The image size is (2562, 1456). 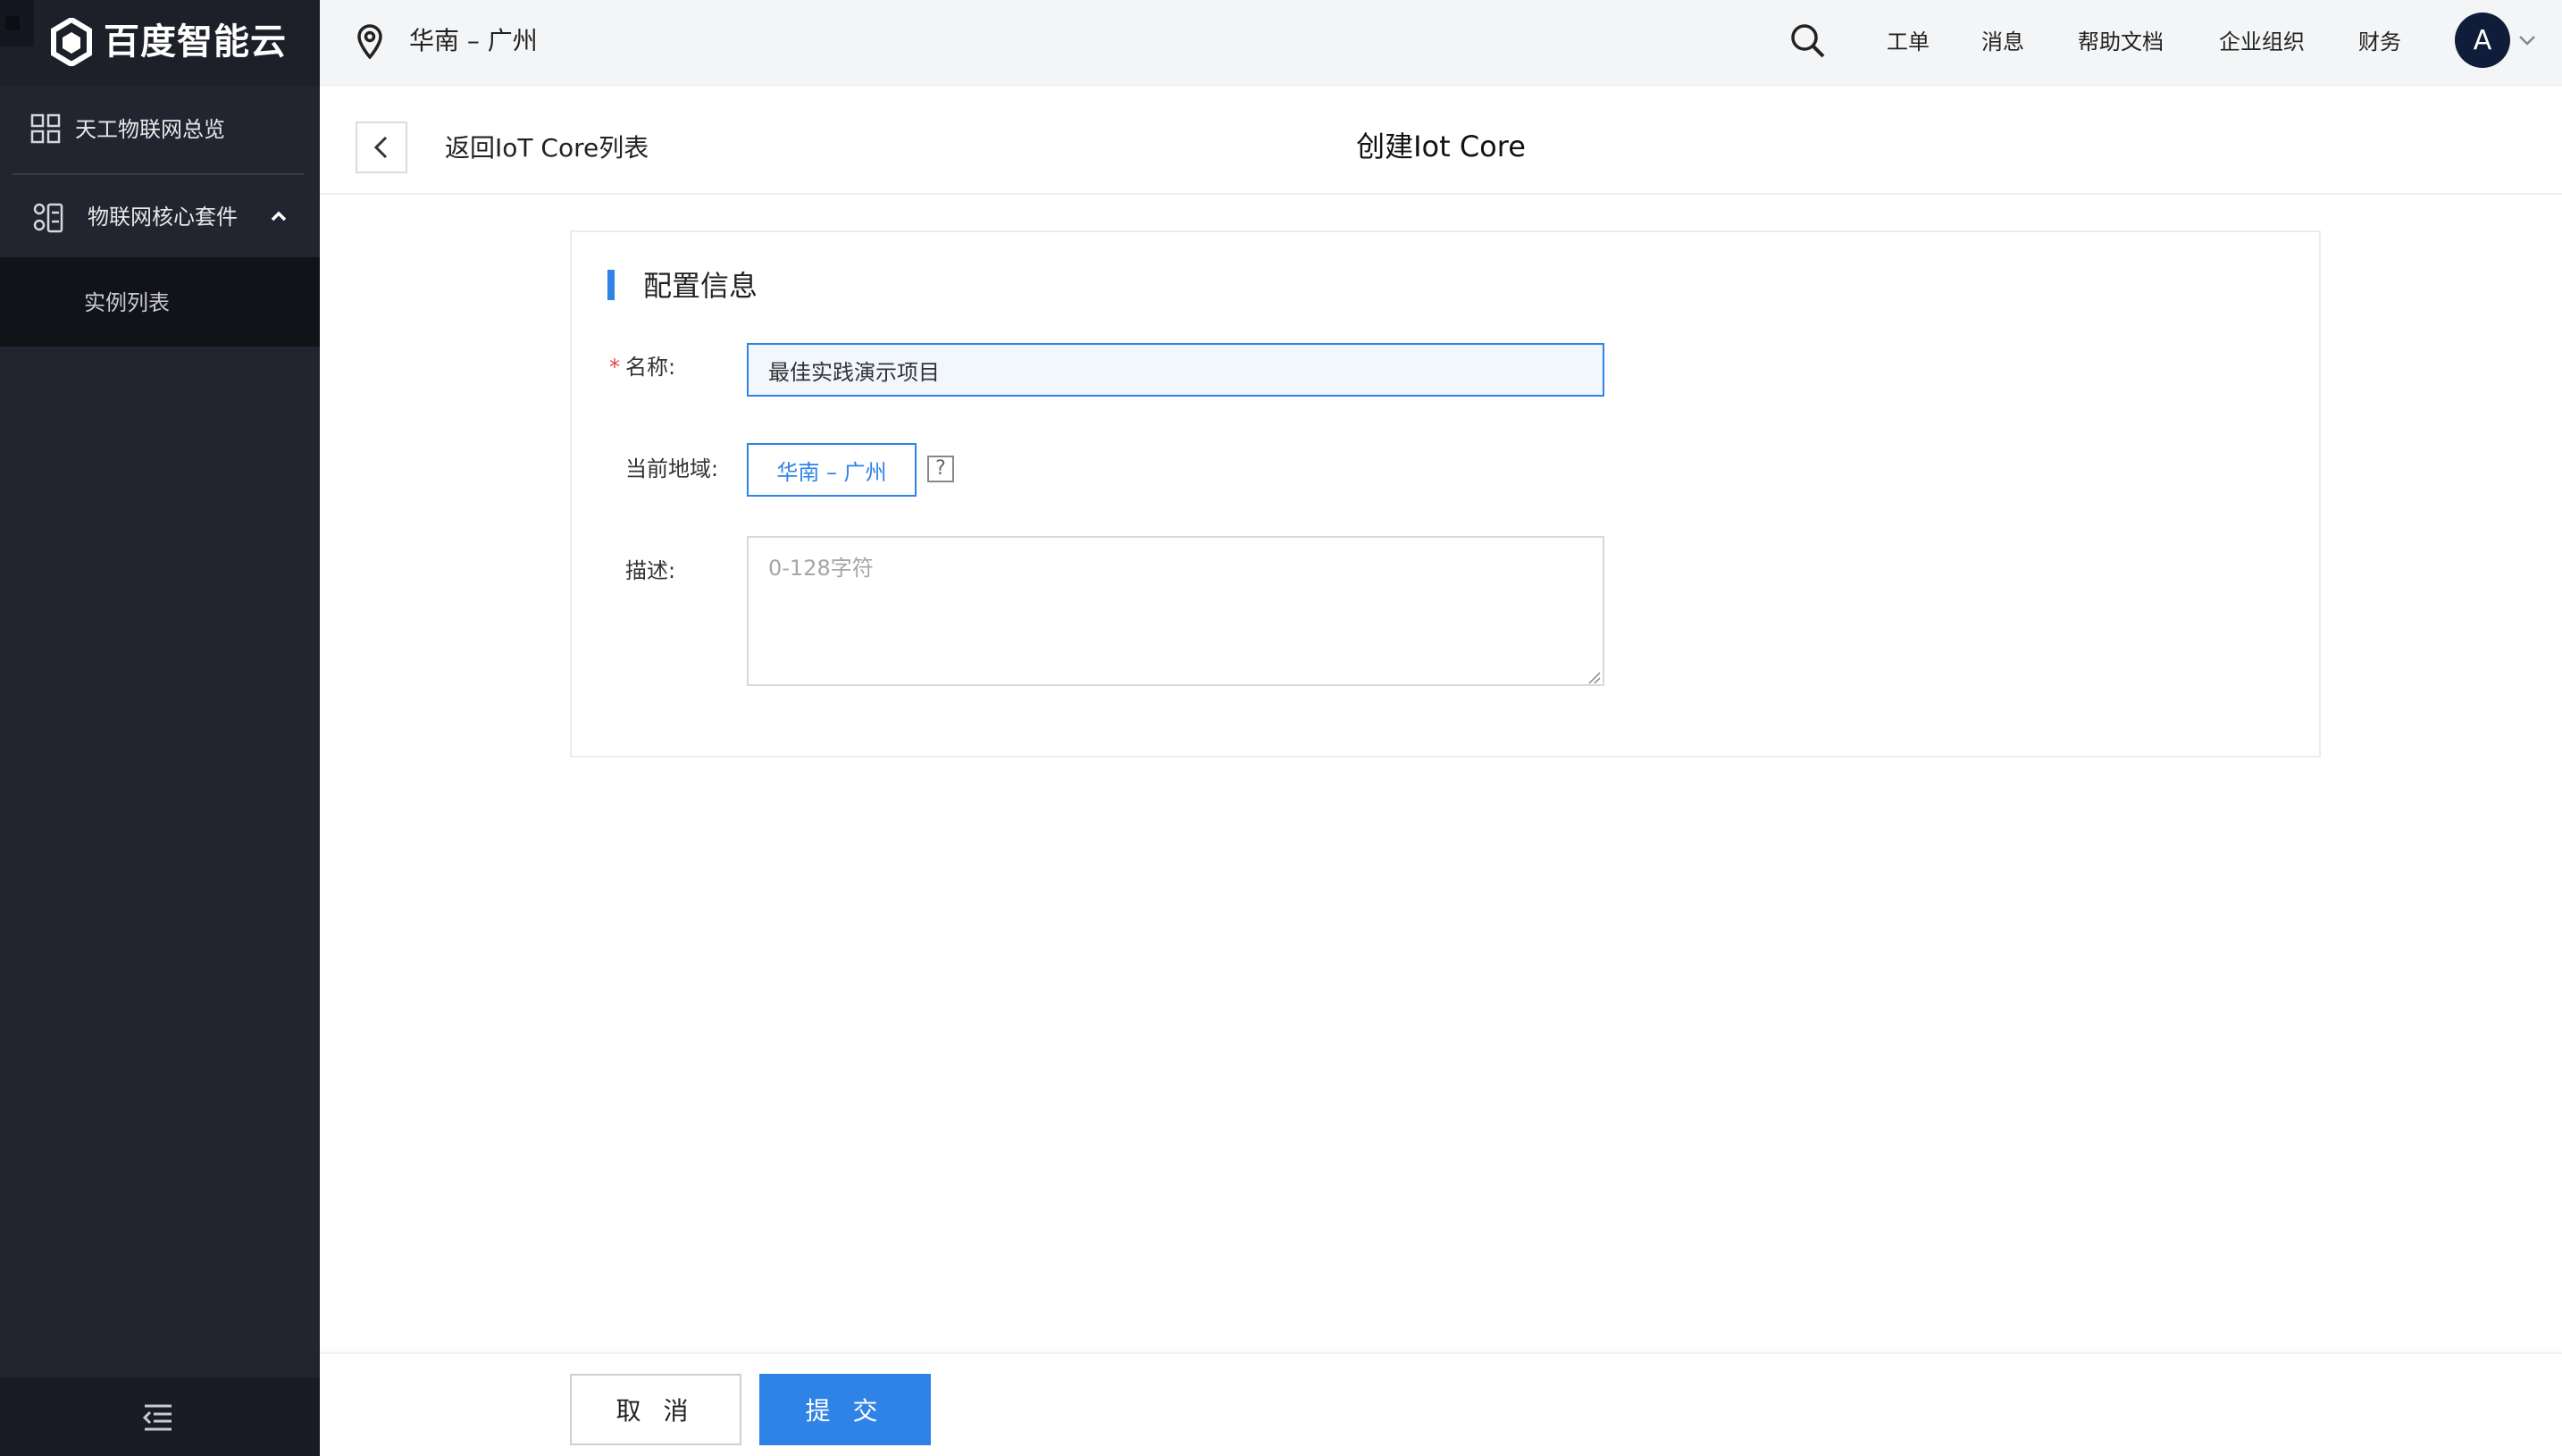 What do you see at coordinates (158, 174) in the screenshot?
I see `sidebar-divider` at bounding box center [158, 174].